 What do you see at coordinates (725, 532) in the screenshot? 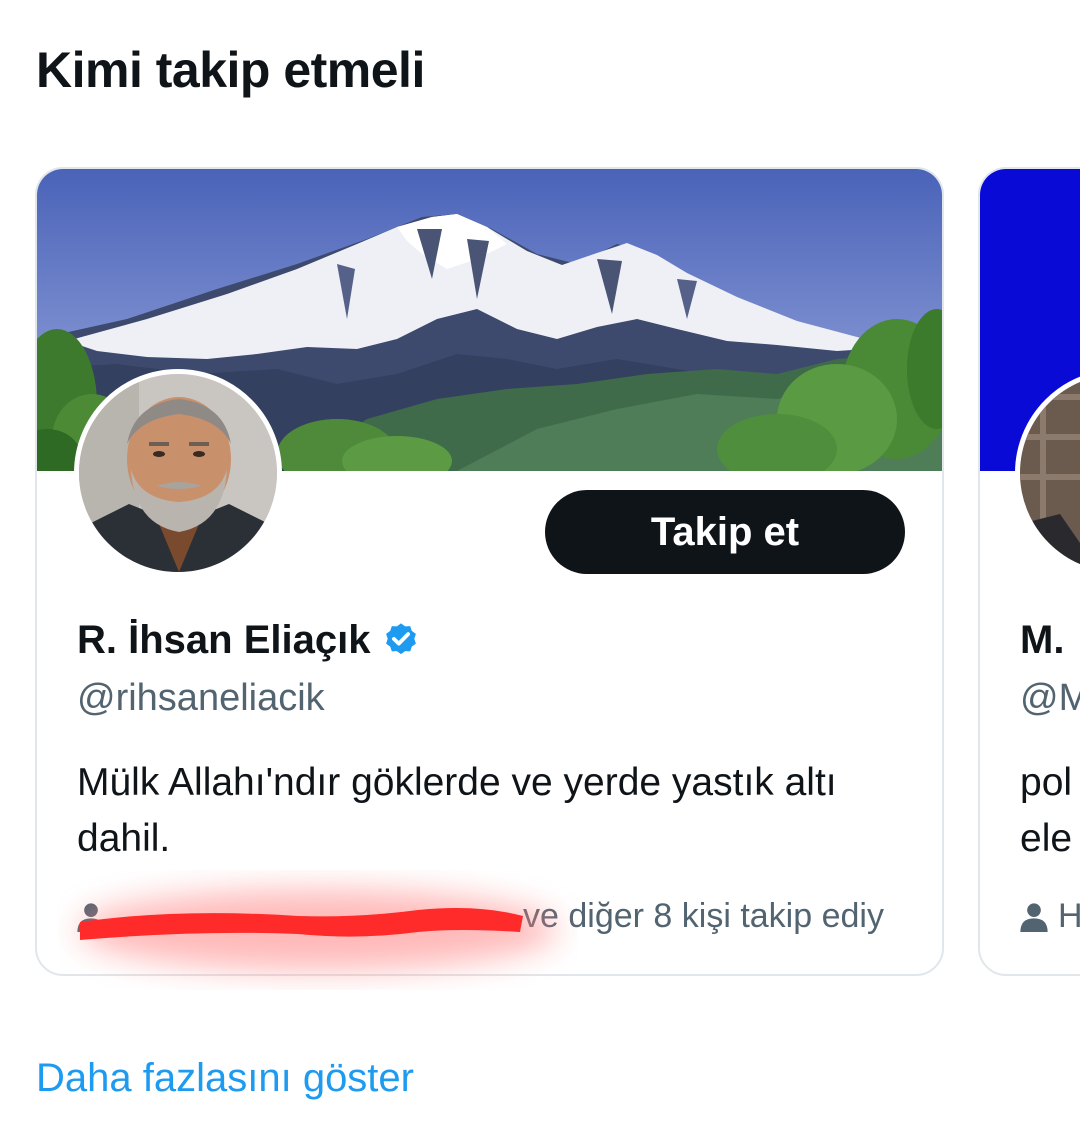
I see `follow-button: Takip et` at bounding box center [725, 532].